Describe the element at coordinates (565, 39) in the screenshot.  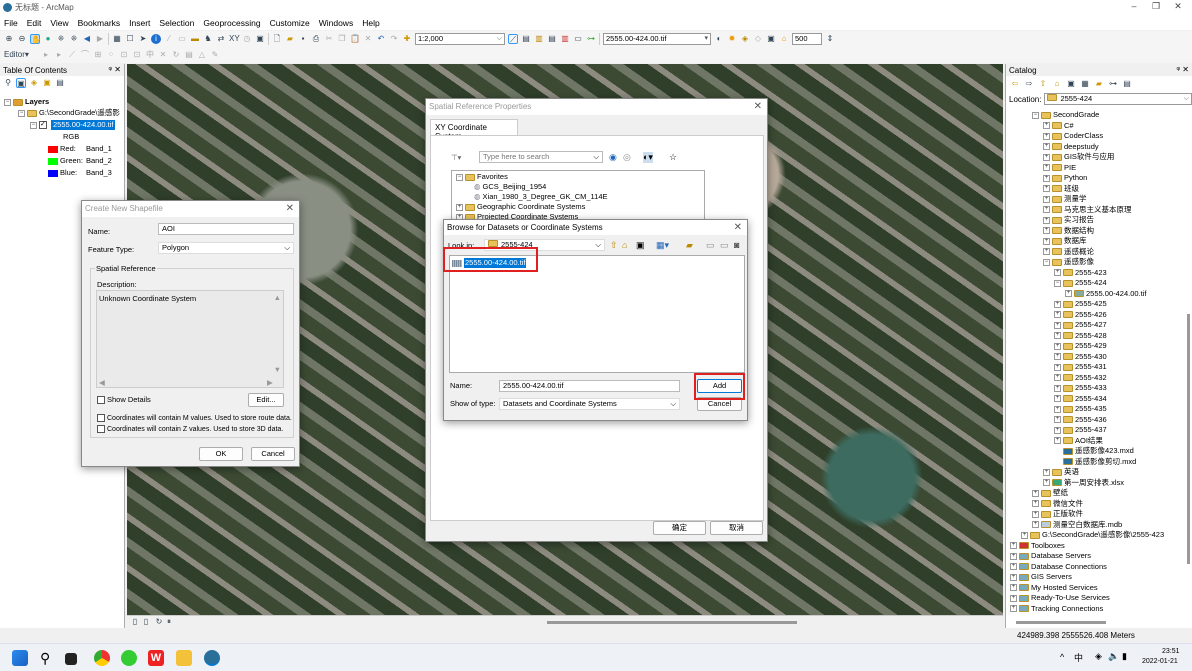
I see `arctoolbox-icon: ▥` at that location.